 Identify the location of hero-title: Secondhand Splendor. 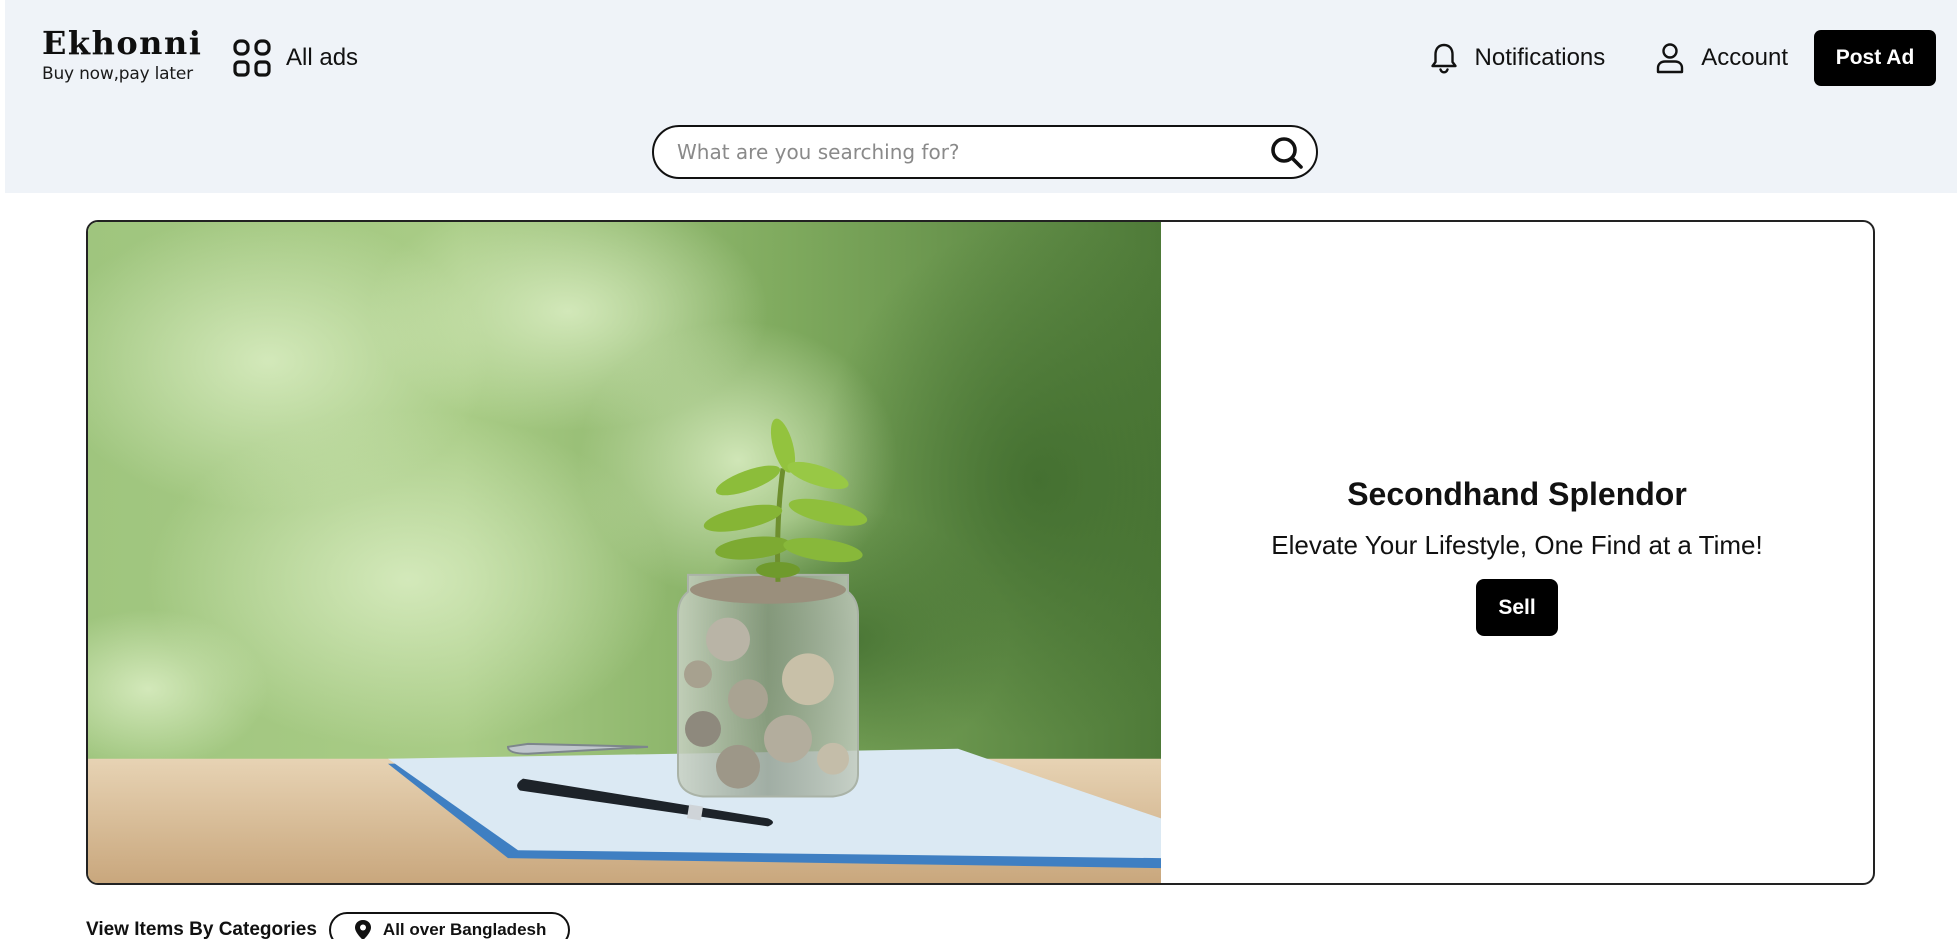
(1517, 494).